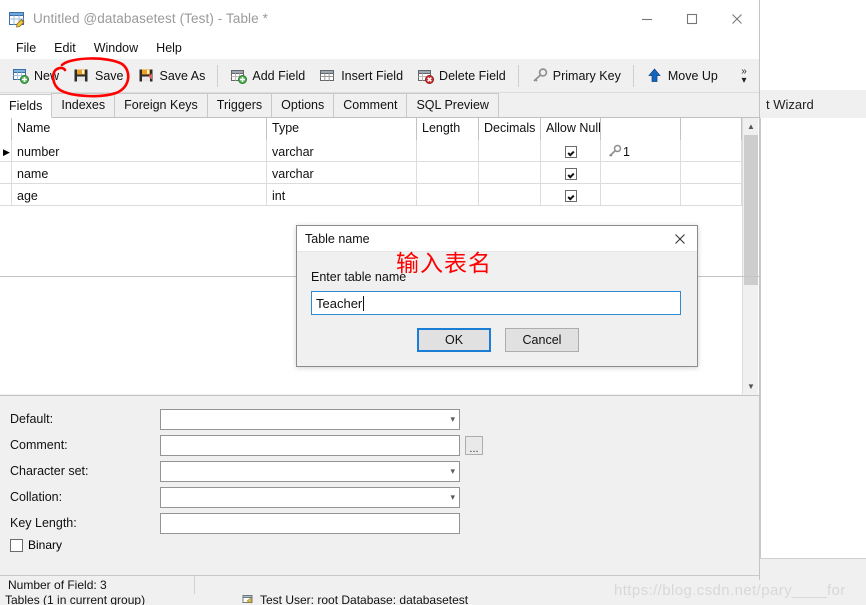  I want to click on table-row: name varchar, so click(371, 173).